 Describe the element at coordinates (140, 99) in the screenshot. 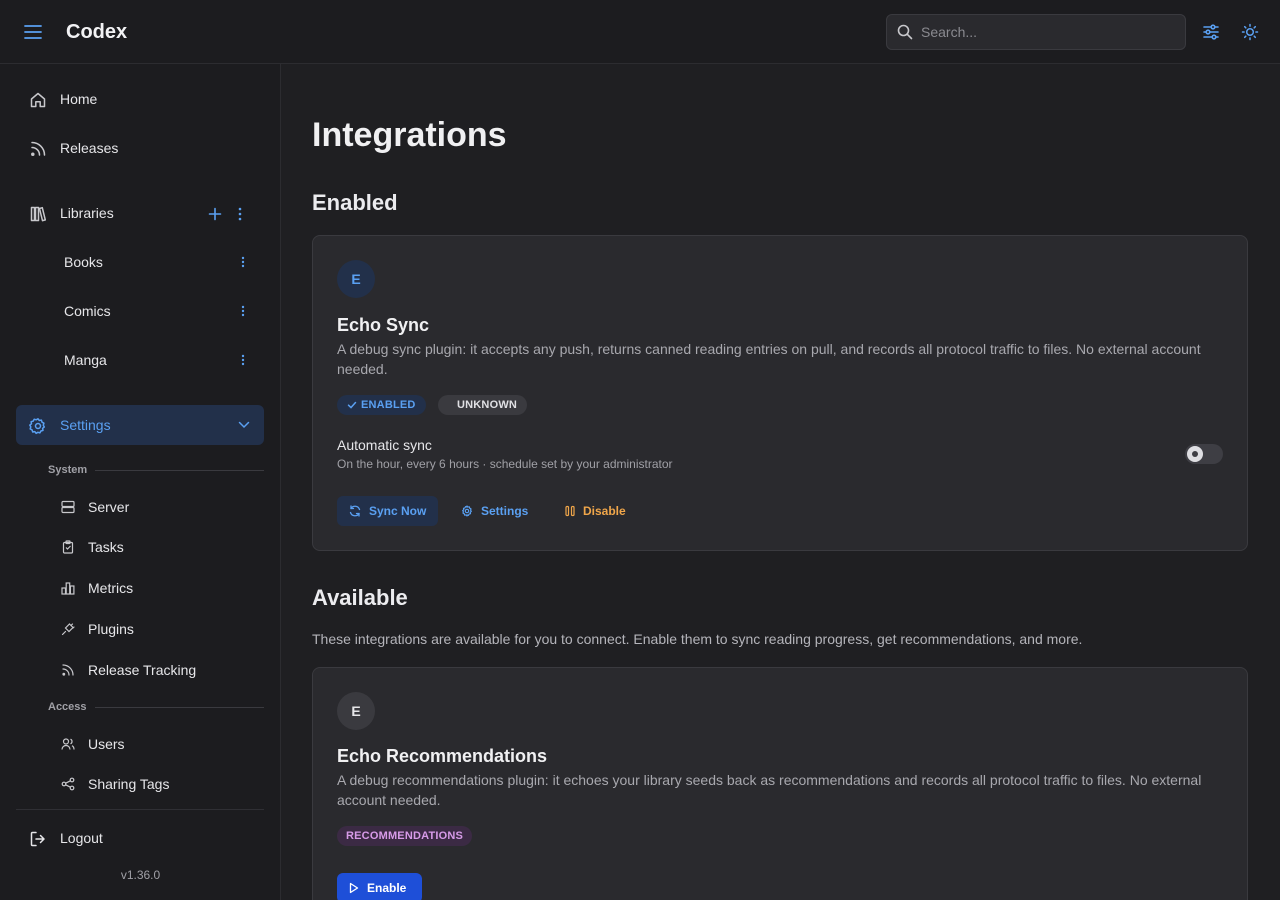

I see `sidebar-item-home: Home` at that location.